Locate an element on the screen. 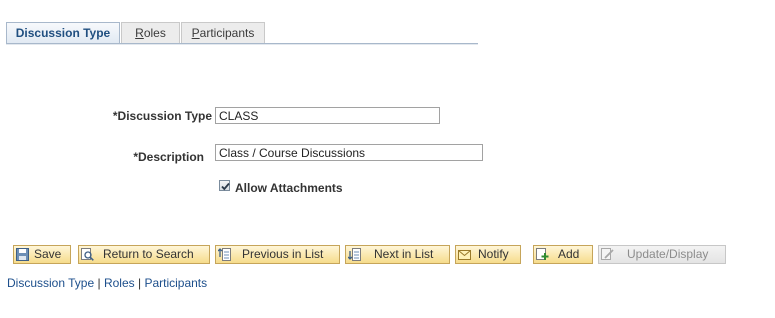  footer-link-participants: Participants is located at coordinates (175, 283).